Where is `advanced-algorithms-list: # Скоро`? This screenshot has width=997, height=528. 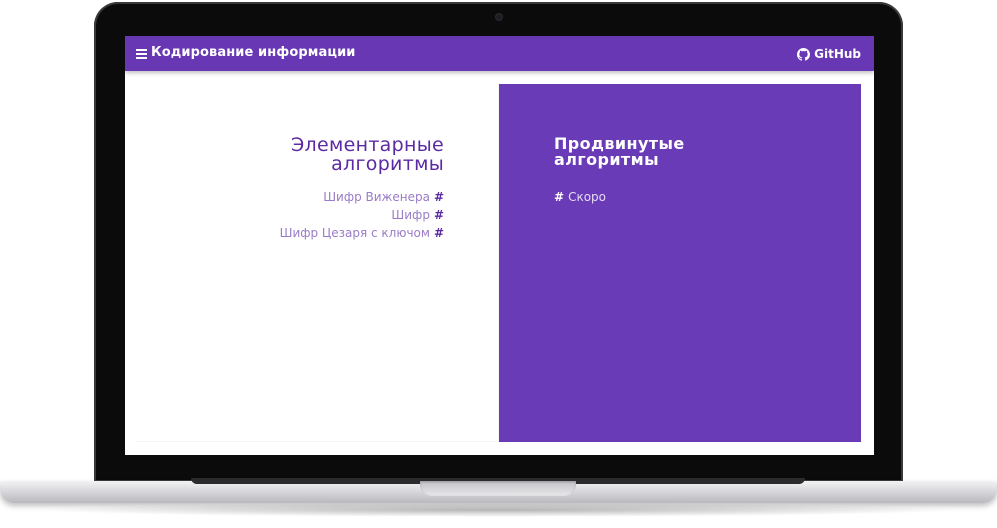 advanced-algorithms-list: # Скоро is located at coordinates (580, 197).